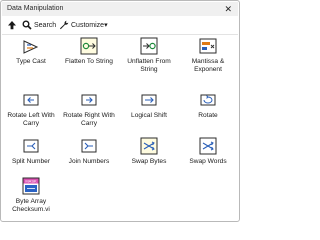 The width and height of the screenshot is (320, 240). Describe the element at coordinates (149, 146) in the screenshot. I see `swap-bytes-icon` at that location.